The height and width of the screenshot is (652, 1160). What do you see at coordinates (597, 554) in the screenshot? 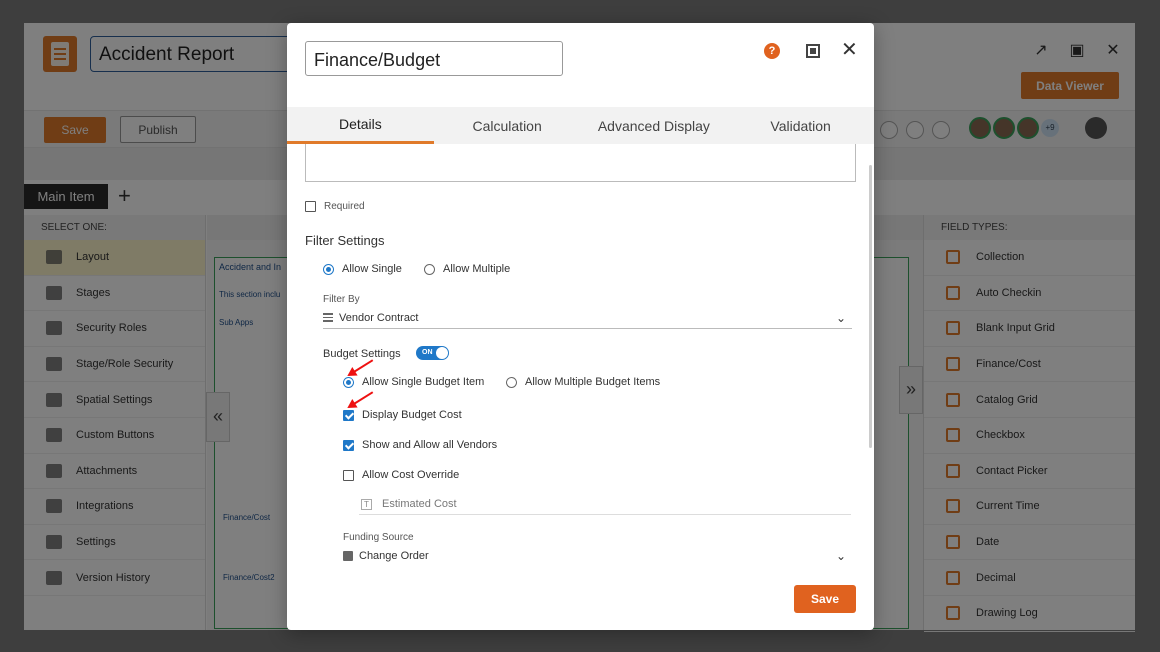
I see `funding-source-select: Change Order ⌄` at bounding box center [597, 554].